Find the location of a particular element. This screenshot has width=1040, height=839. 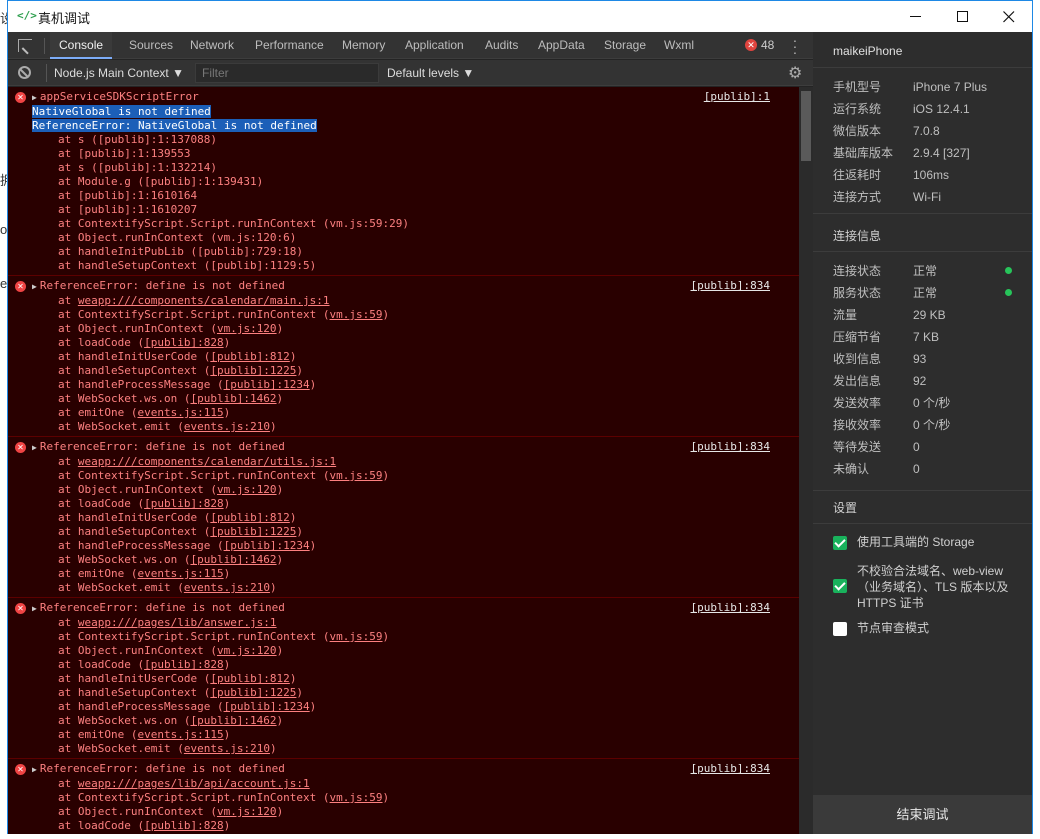

stack-frame-link: weapp:///components/calendar/utils.js:1 is located at coordinates (207, 461).